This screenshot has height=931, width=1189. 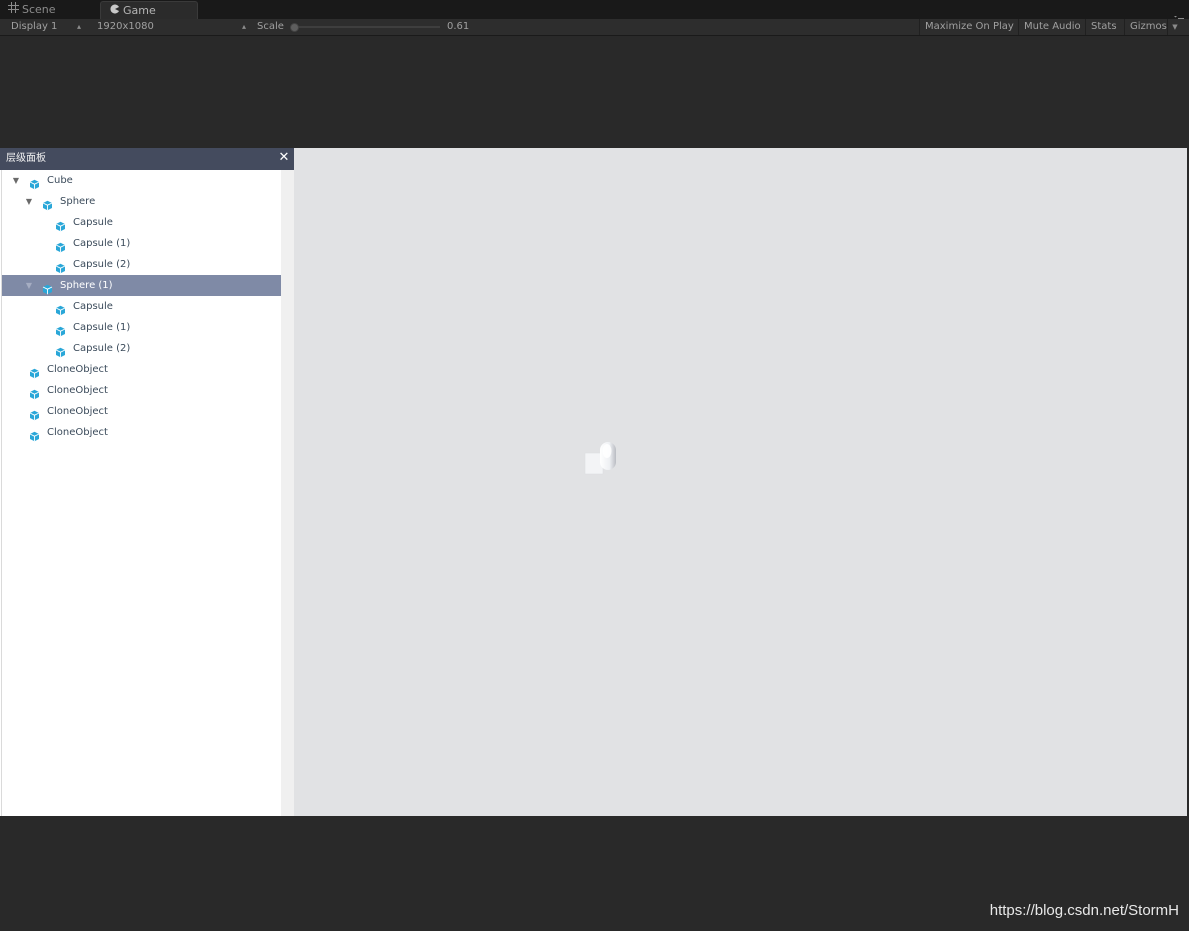 What do you see at coordinates (141, 285) in the screenshot?
I see `hierarchy-item: ▼ Sphere (1)` at bounding box center [141, 285].